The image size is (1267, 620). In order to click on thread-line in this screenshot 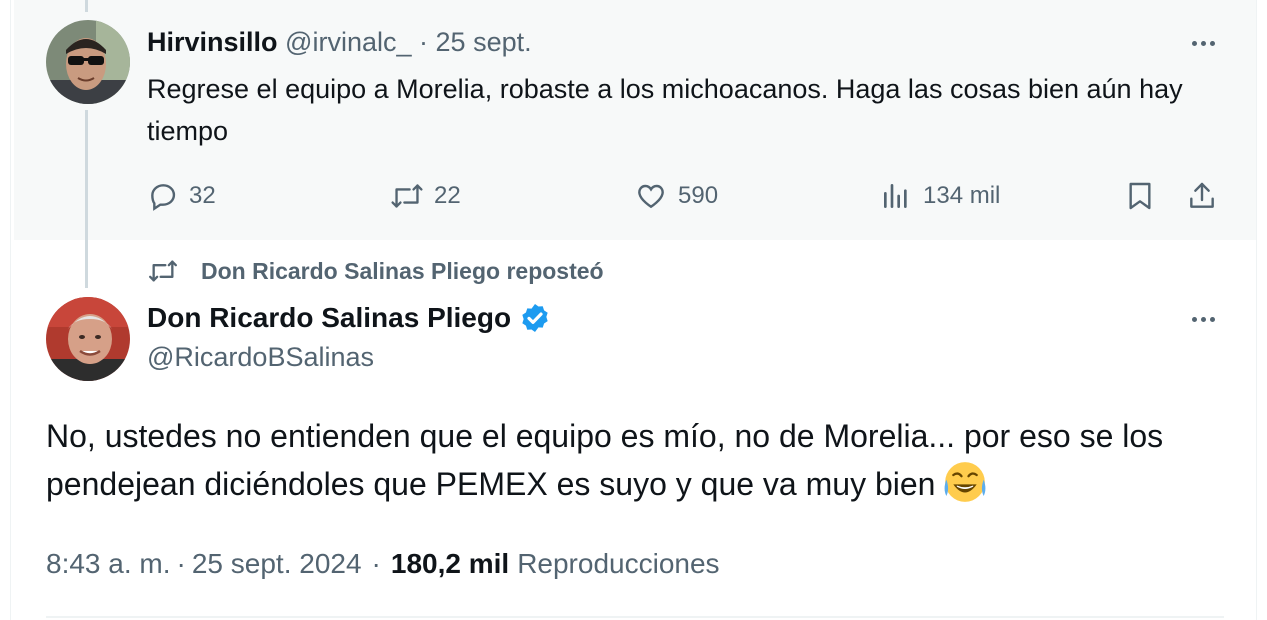, I will do `click(86, 199)`.